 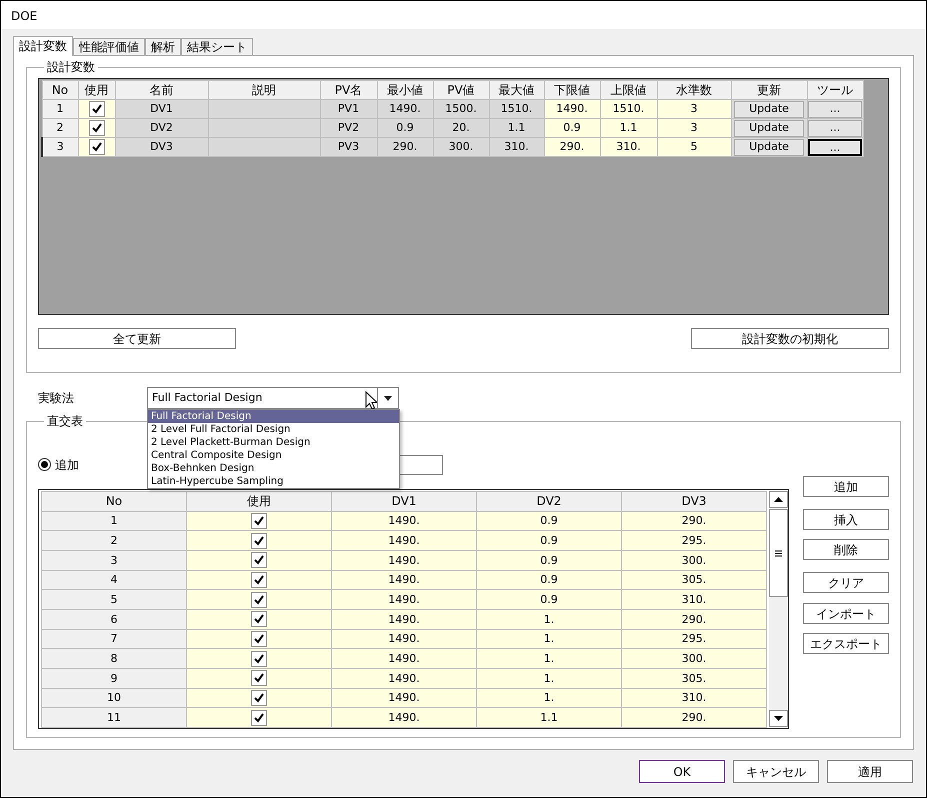 What do you see at coordinates (348, 90) in the screenshot?
I see `column-header: PV名` at bounding box center [348, 90].